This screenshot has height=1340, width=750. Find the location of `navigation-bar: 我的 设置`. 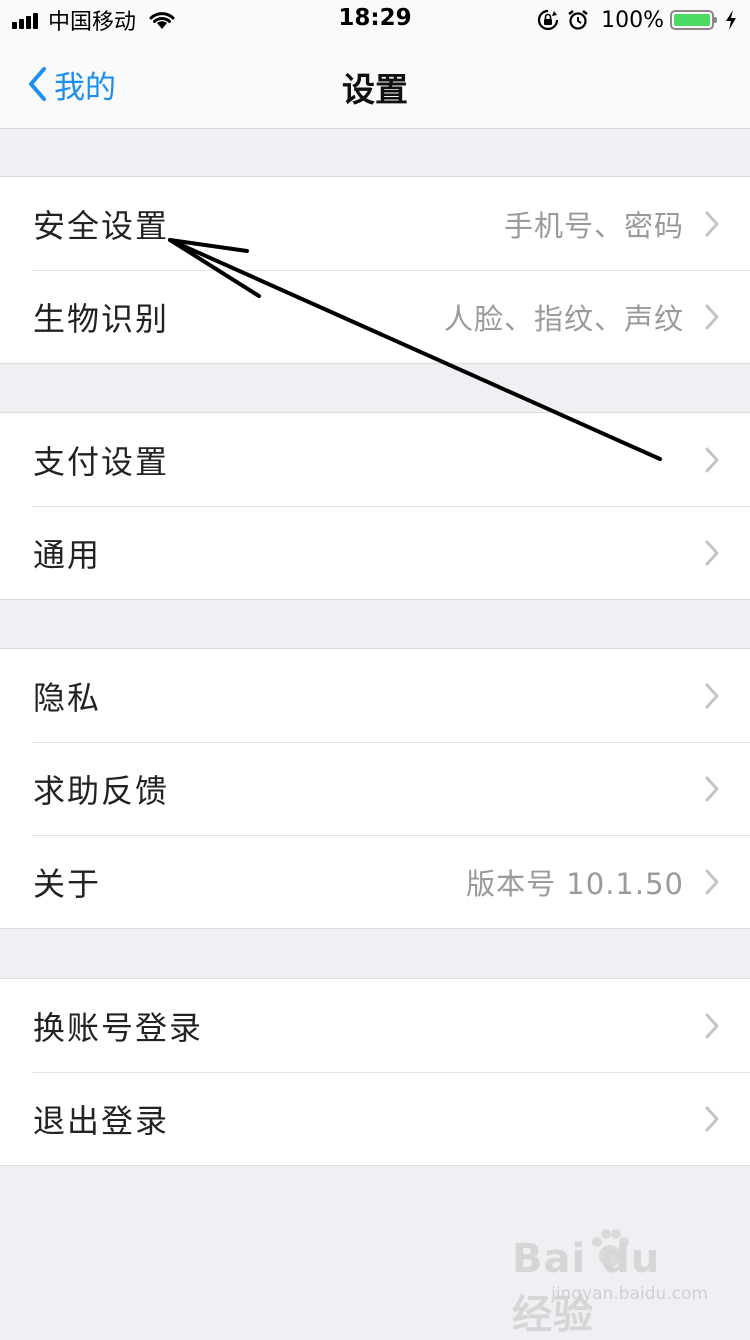

navigation-bar: 我的 设置 is located at coordinates (375, 84).